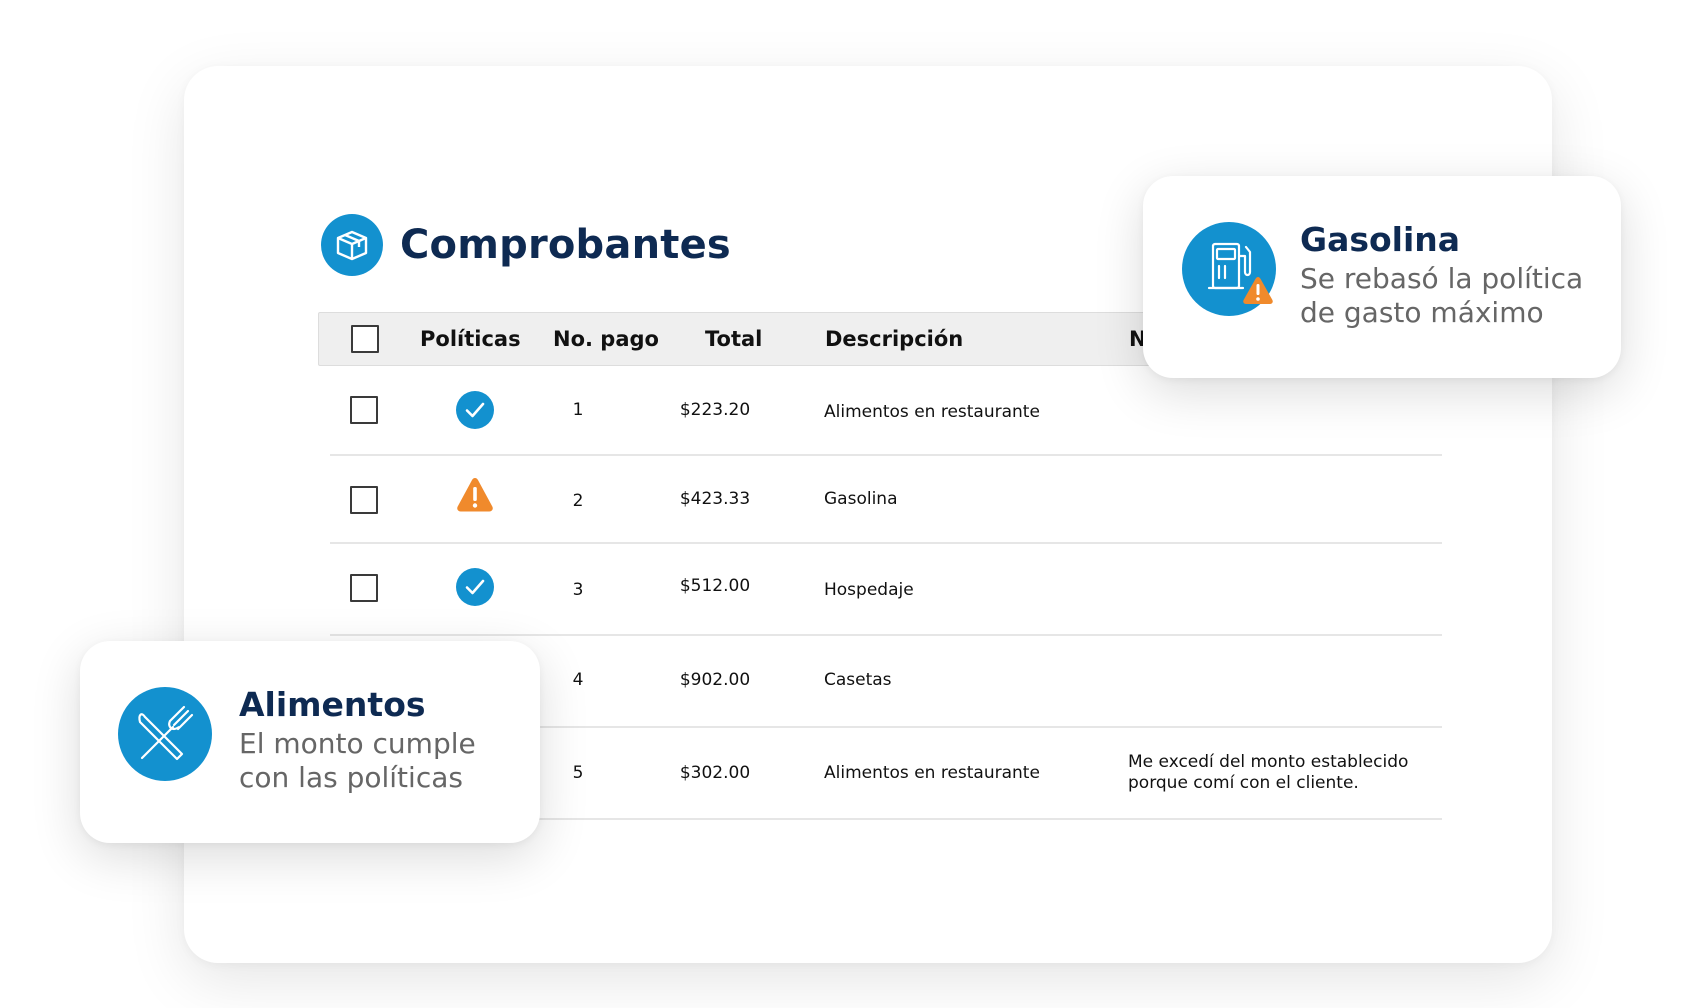 The width and height of the screenshot is (1701, 1008). What do you see at coordinates (470, 339) in the screenshot?
I see `header-politicas: Políticas` at bounding box center [470, 339].